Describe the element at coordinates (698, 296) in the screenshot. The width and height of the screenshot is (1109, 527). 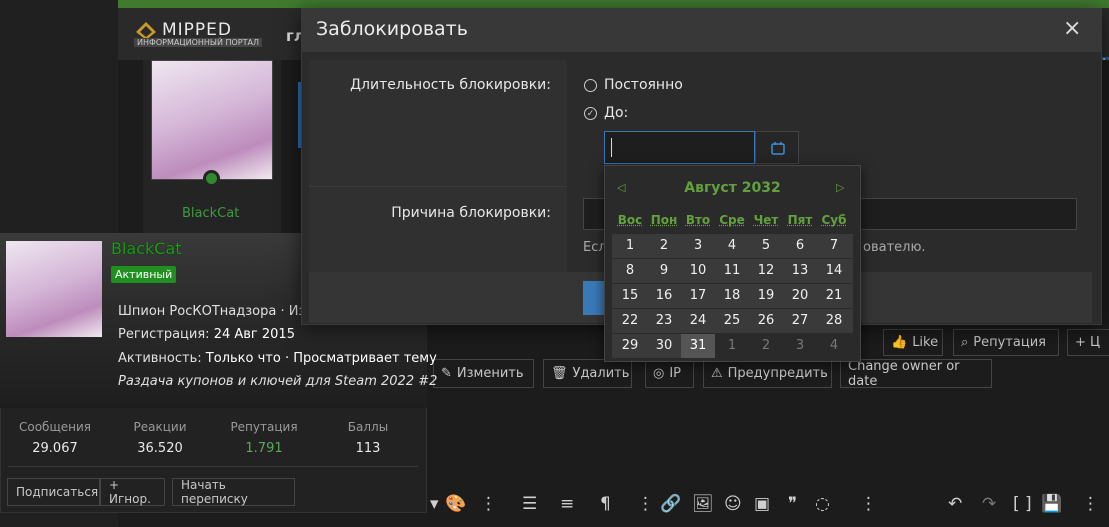
I see `calendar-day: 17` at that location.